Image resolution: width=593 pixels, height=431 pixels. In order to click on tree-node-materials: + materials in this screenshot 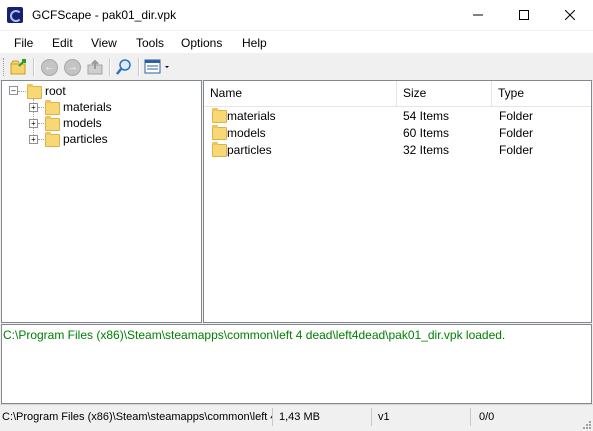, I will do `click(100, 107)`.